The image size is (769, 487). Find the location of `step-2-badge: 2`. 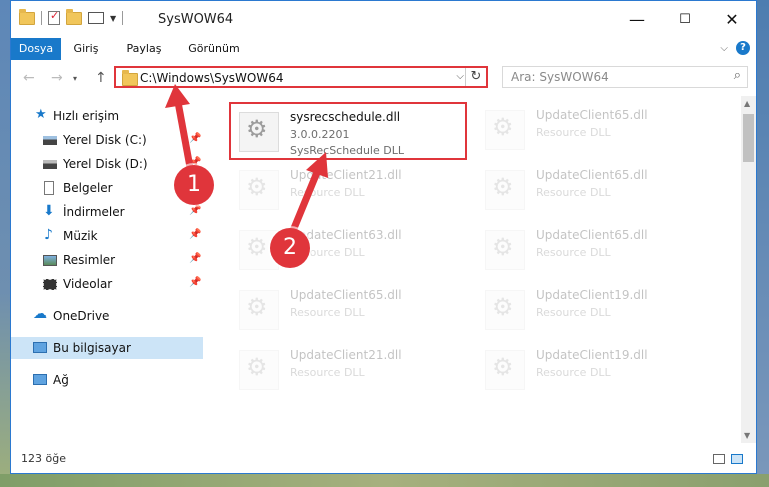

step-2-badge: 2 is located at coordinates (290, 248).